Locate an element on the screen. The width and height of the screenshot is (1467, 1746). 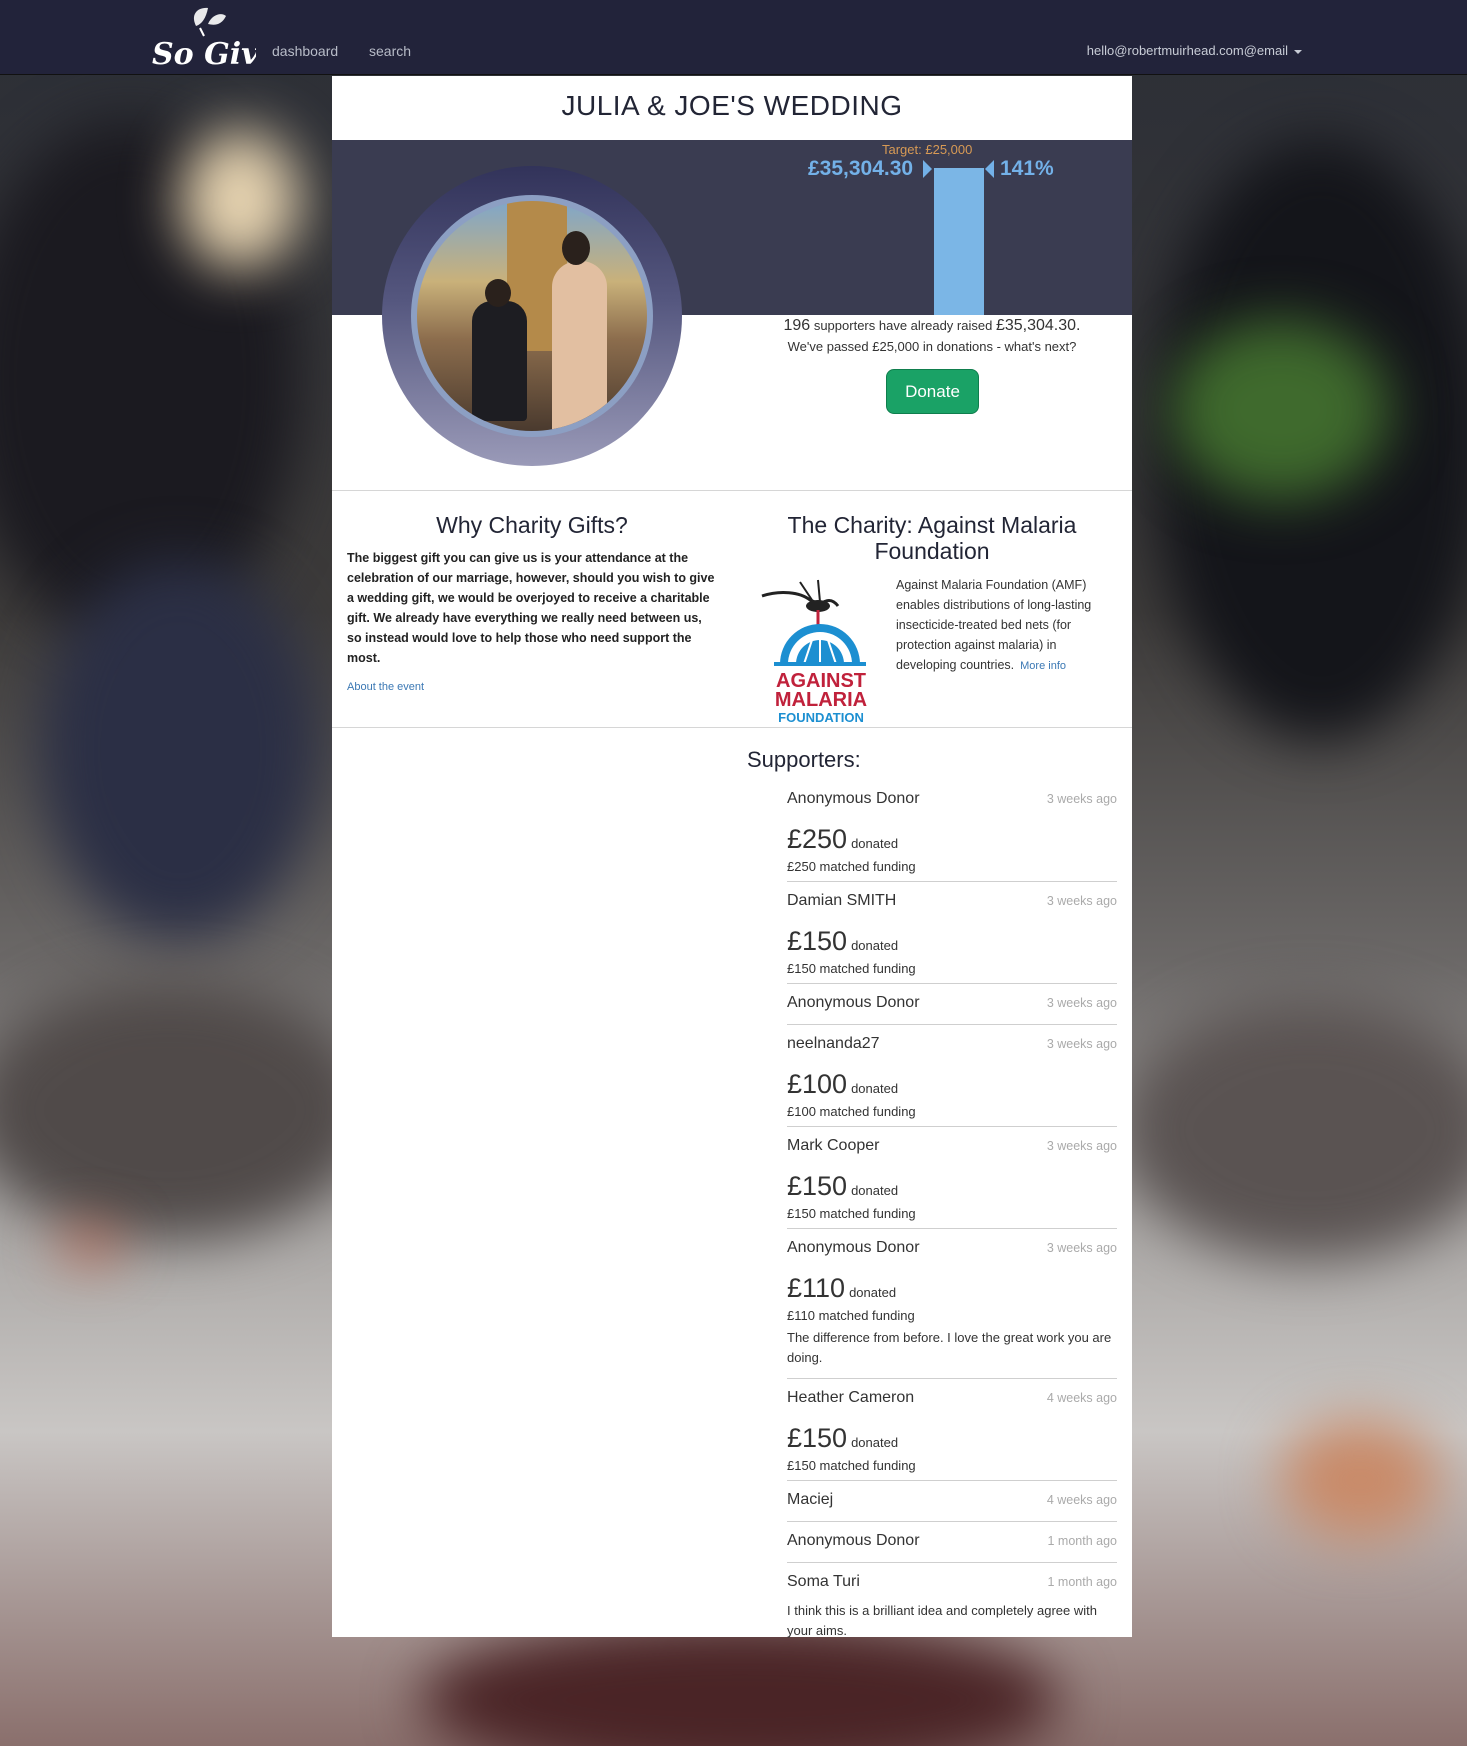
donation-row: £100 donated is located at coordinates (952, 1081).